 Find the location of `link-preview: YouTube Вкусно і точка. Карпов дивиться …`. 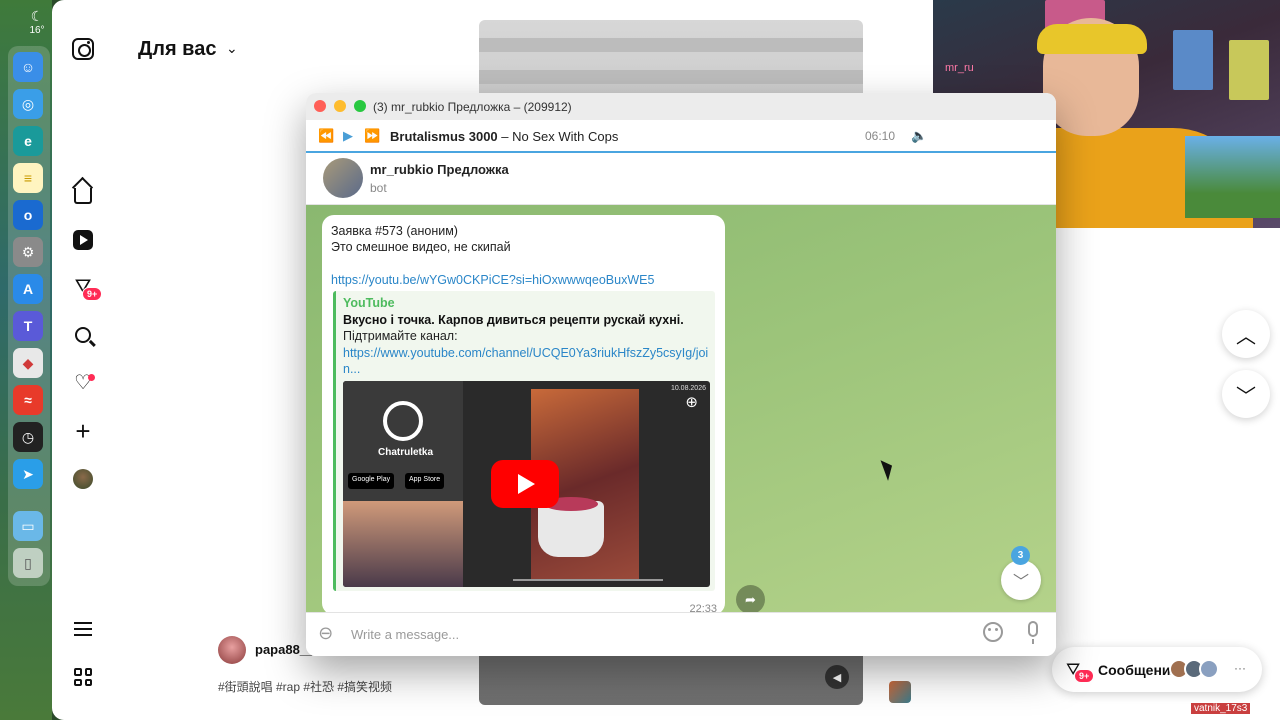

link-preview: YouTube Вкусно і точка. Карпов дивиться … is located at coordinates (524, 441).